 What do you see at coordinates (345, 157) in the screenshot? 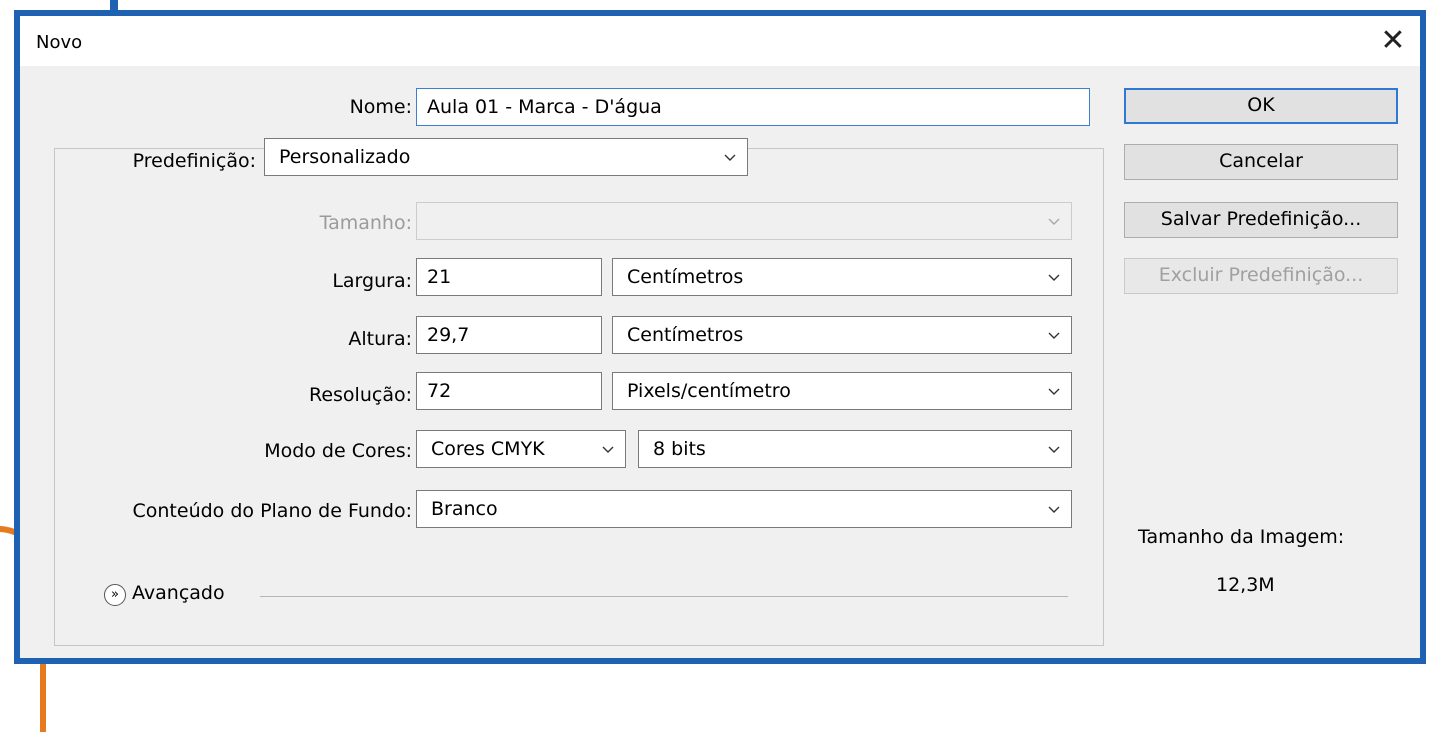
I see `predefinicao-value: Personalizado` at bounding box center [345, 157].